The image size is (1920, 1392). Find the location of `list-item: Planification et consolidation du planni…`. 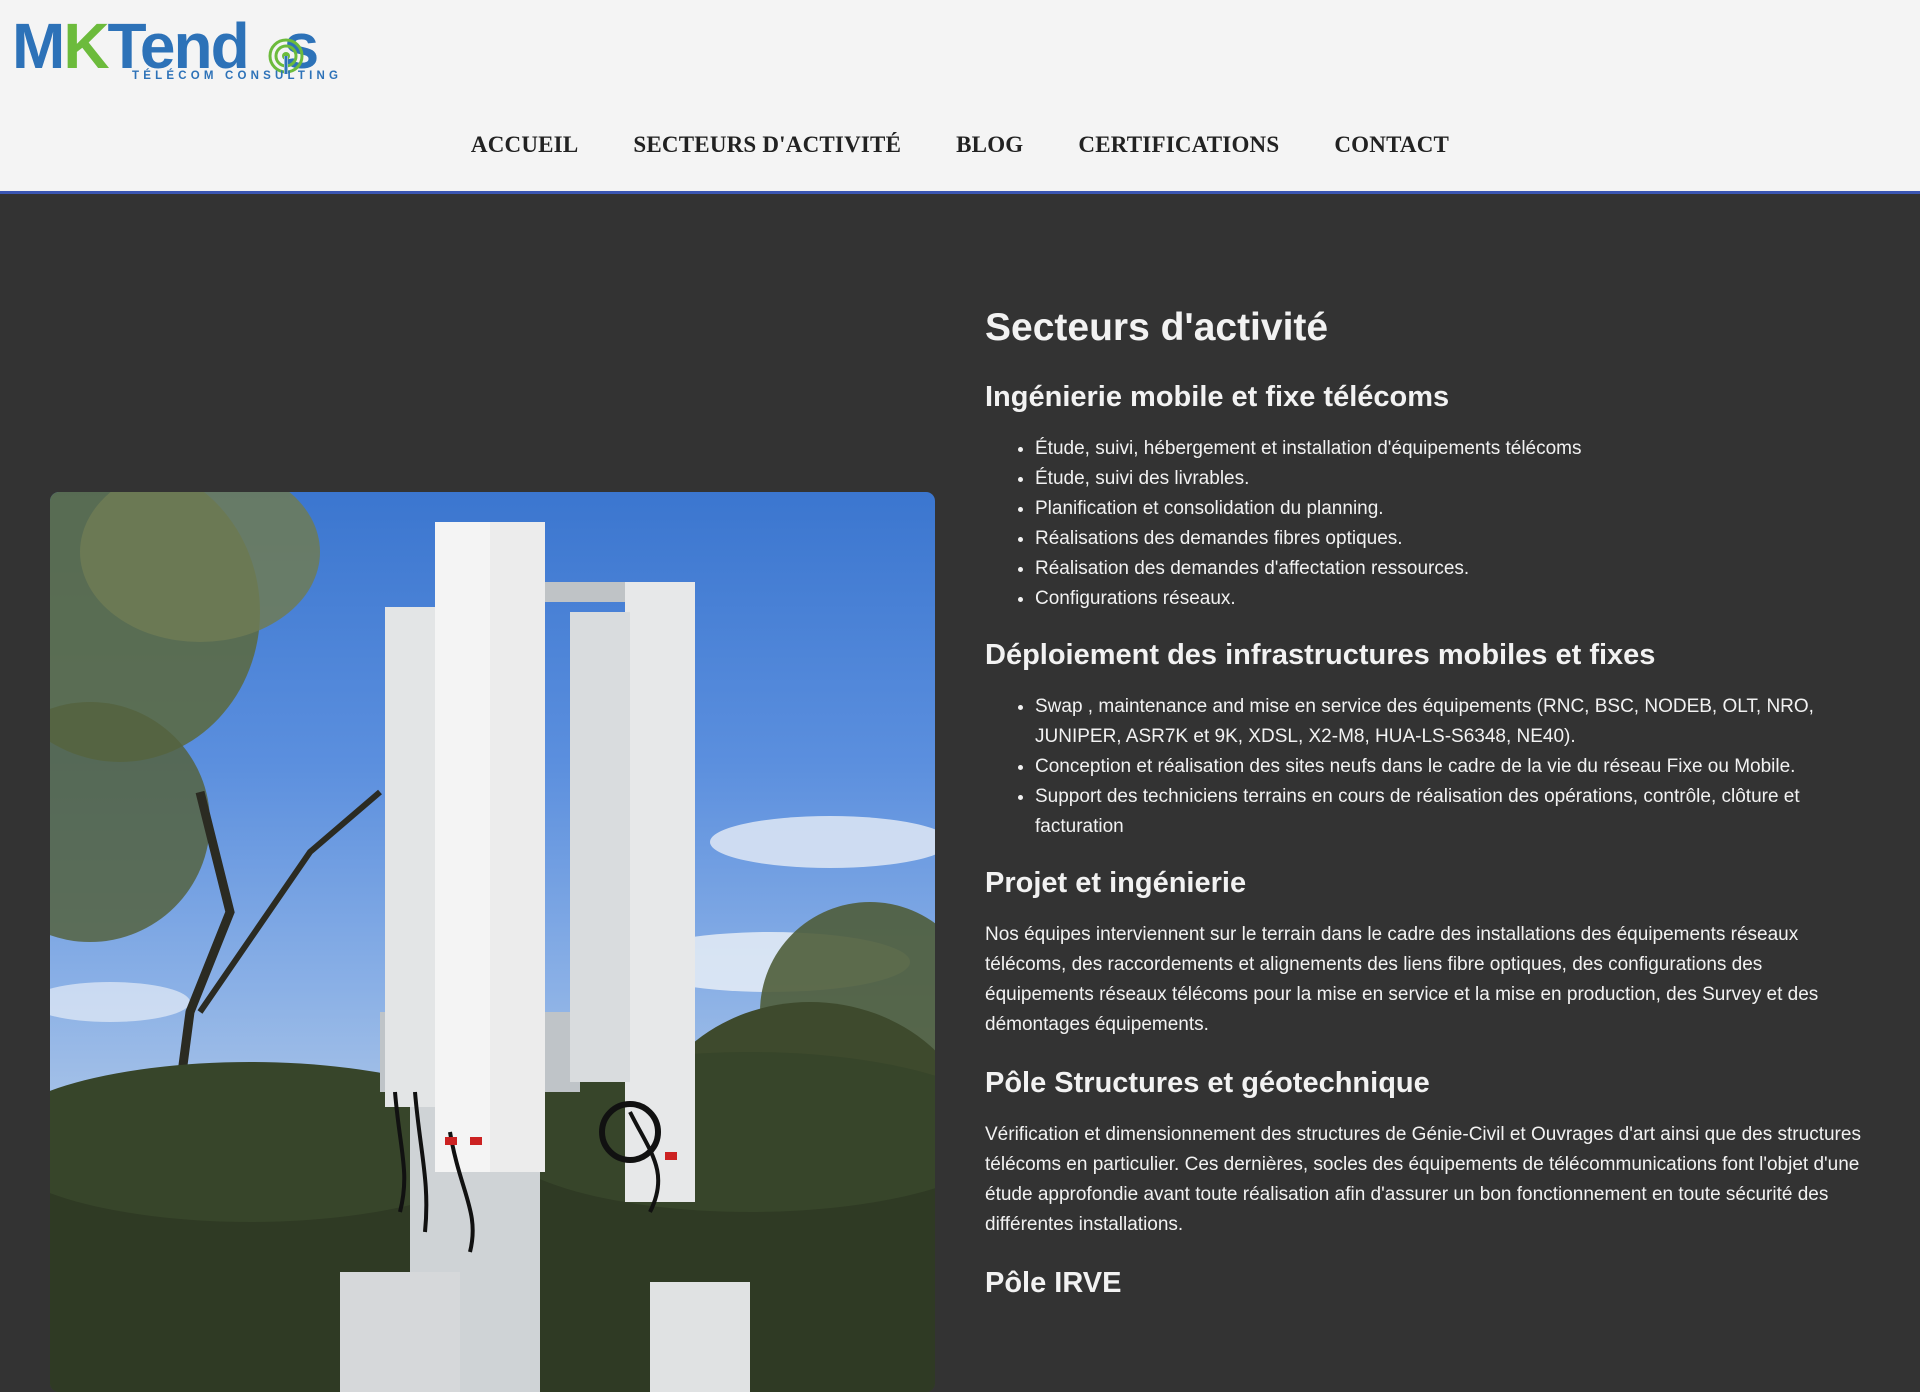

list-item: Planification et consolidation du planni… is located at coordinates (1450, 509).